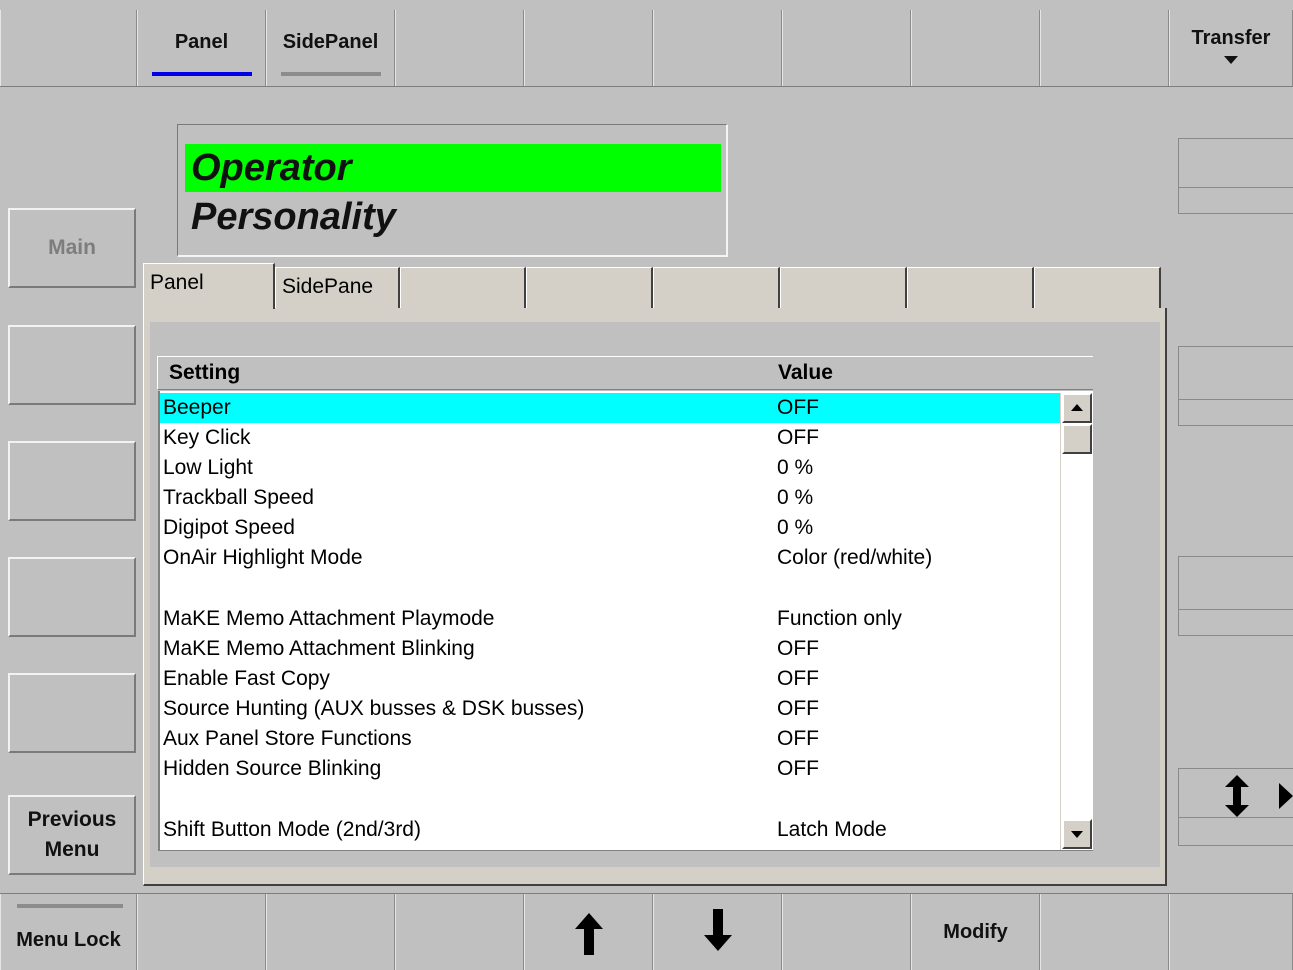  I want to click on active-tab-underline, so click(202, 74).